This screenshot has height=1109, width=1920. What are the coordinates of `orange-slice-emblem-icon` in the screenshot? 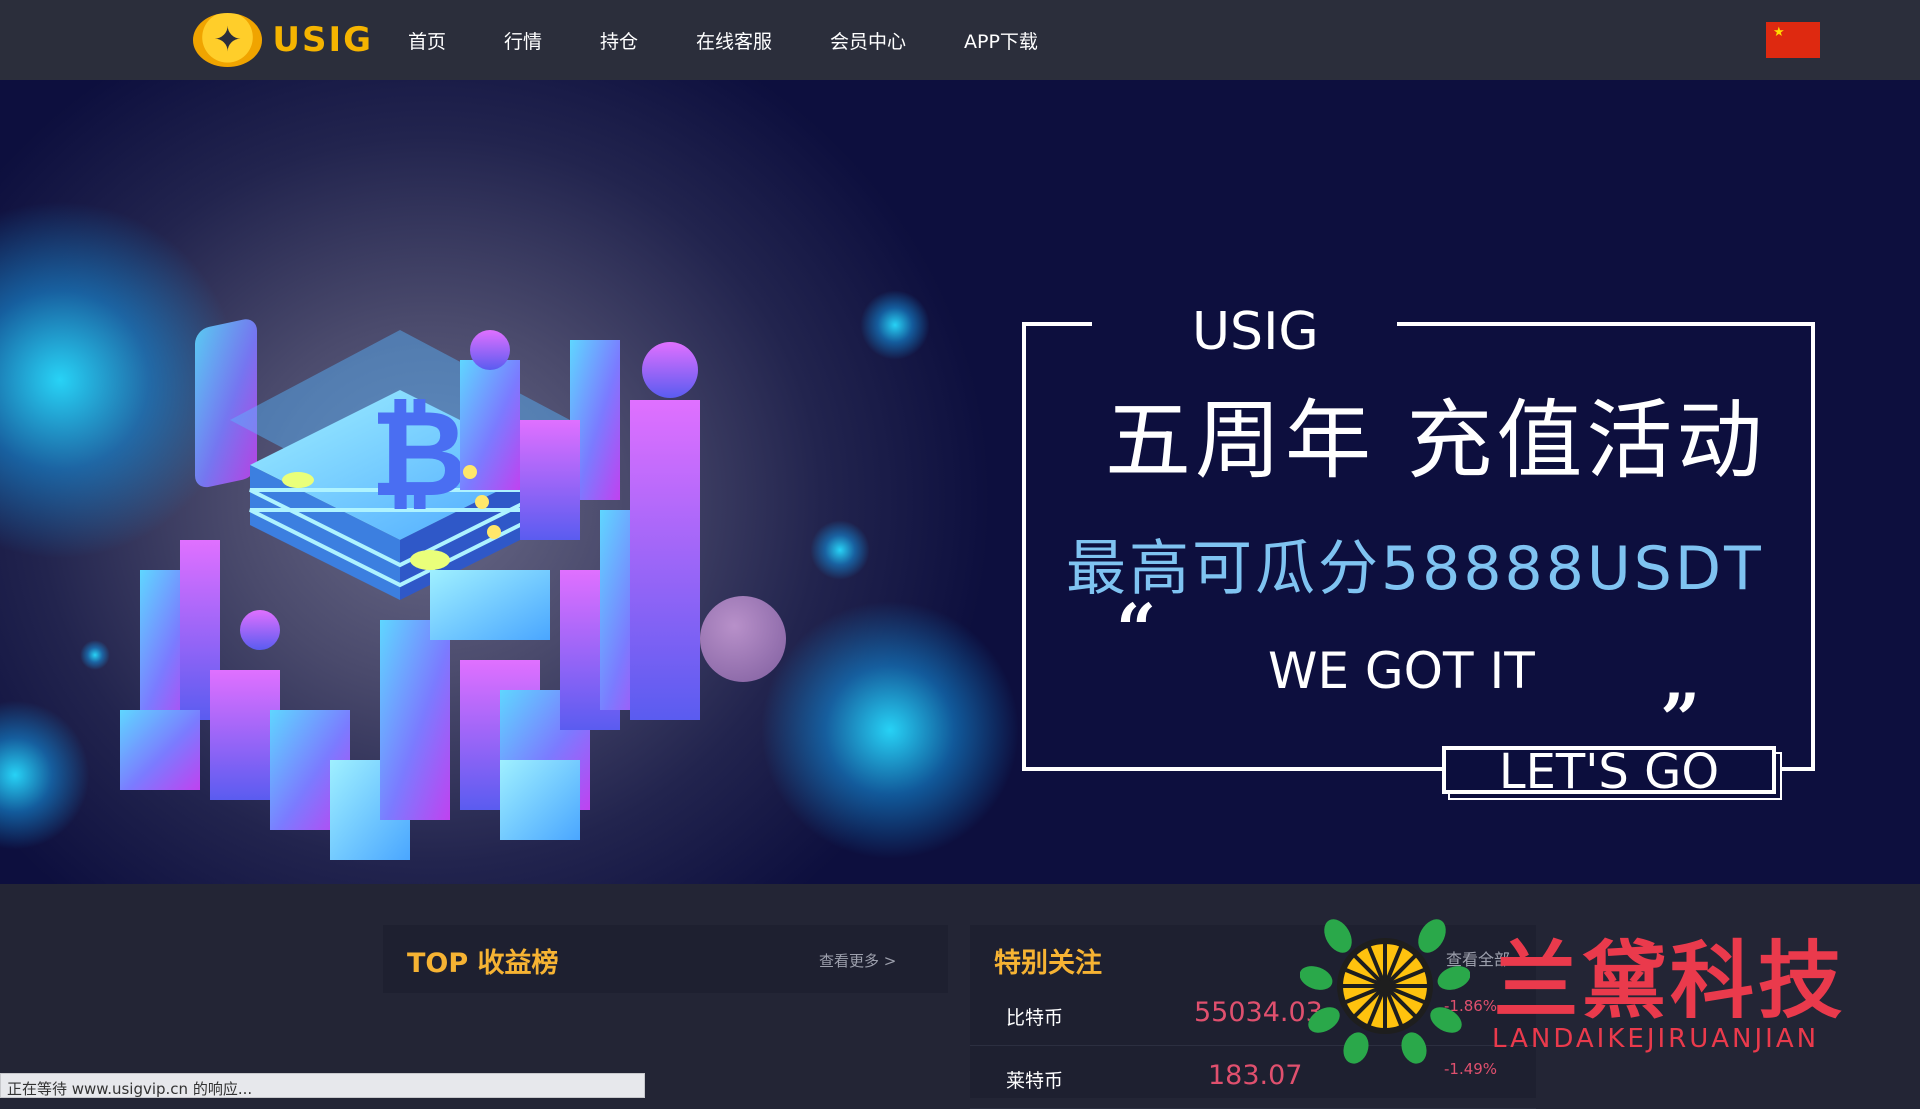 It's located at (1385, 991).